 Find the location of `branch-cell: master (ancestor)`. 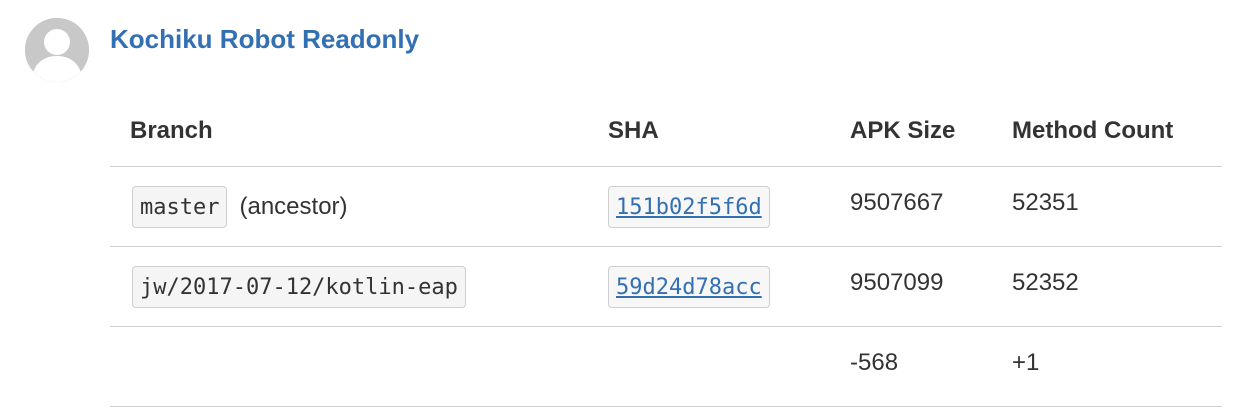

branch-cell: master (ancestor) is located at coordinates (344, 206).